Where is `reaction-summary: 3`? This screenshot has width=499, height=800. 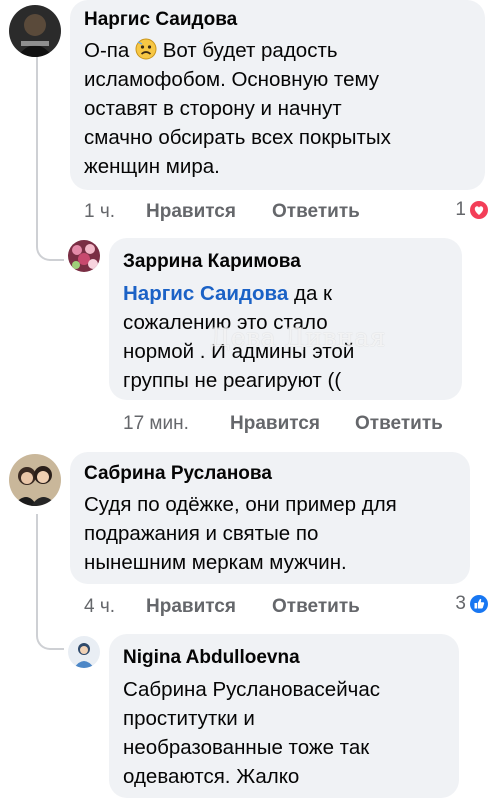
reaction-summary: 3 is located at coordinates (459, 604).